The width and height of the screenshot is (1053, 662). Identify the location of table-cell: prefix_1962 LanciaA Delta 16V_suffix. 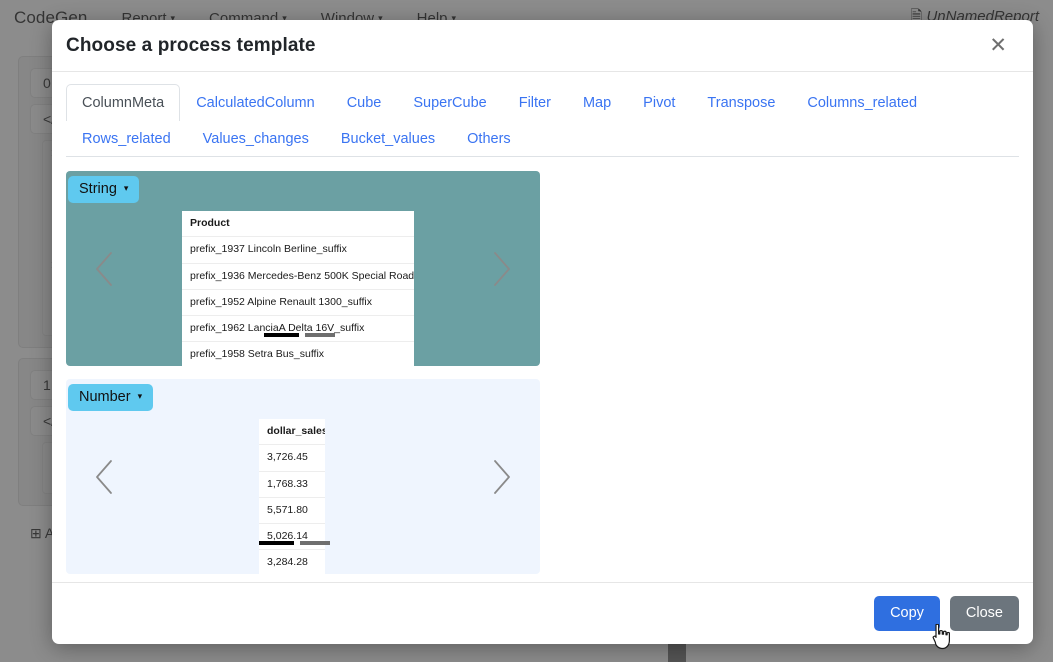
(298, 328).